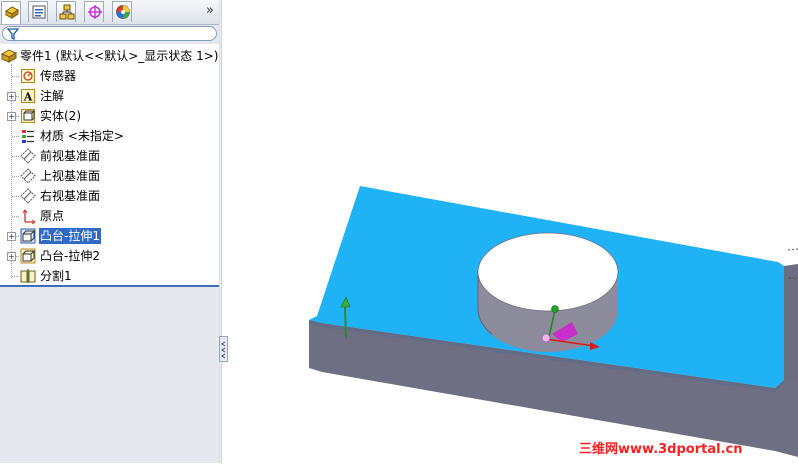 The height and width of the screenshot is (466, 798). What do you see at coordinates (70, 156) in the screenshot?
I see `tree-item-label: 前视基准面` at bounding box center [70, 156].